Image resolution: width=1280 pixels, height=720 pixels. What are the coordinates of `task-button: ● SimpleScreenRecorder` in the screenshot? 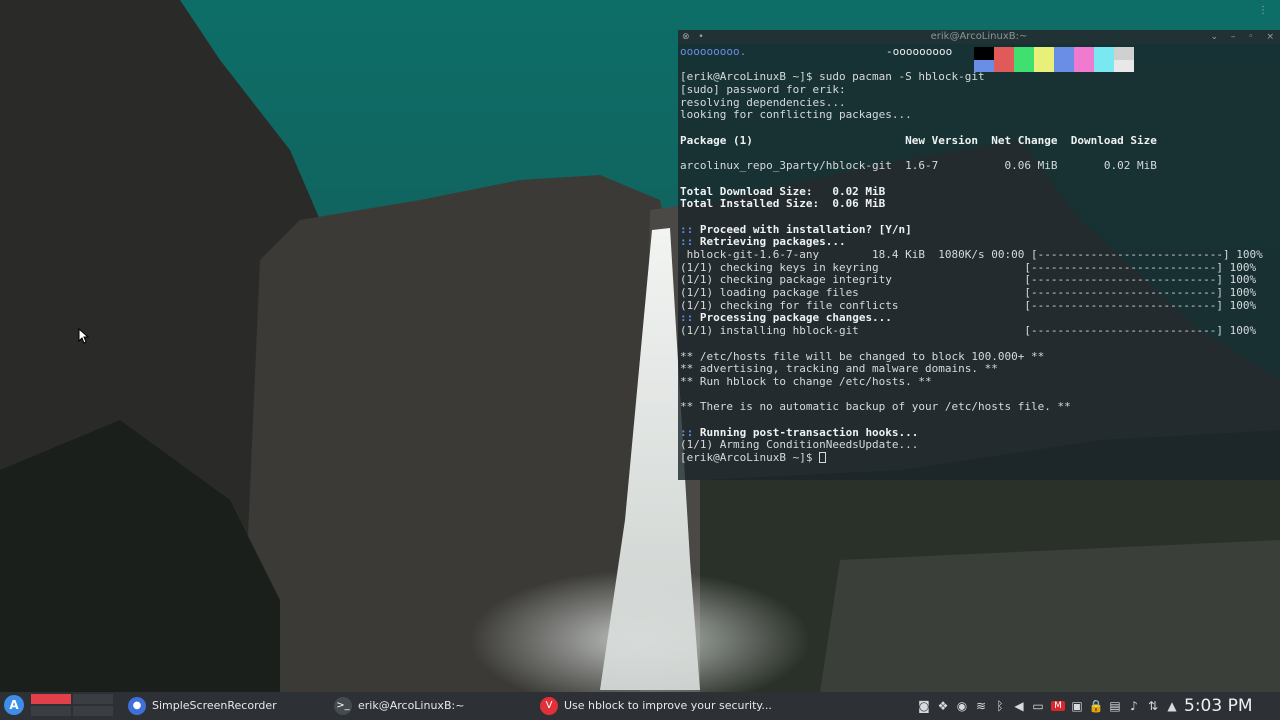 It's located at (202, 706).